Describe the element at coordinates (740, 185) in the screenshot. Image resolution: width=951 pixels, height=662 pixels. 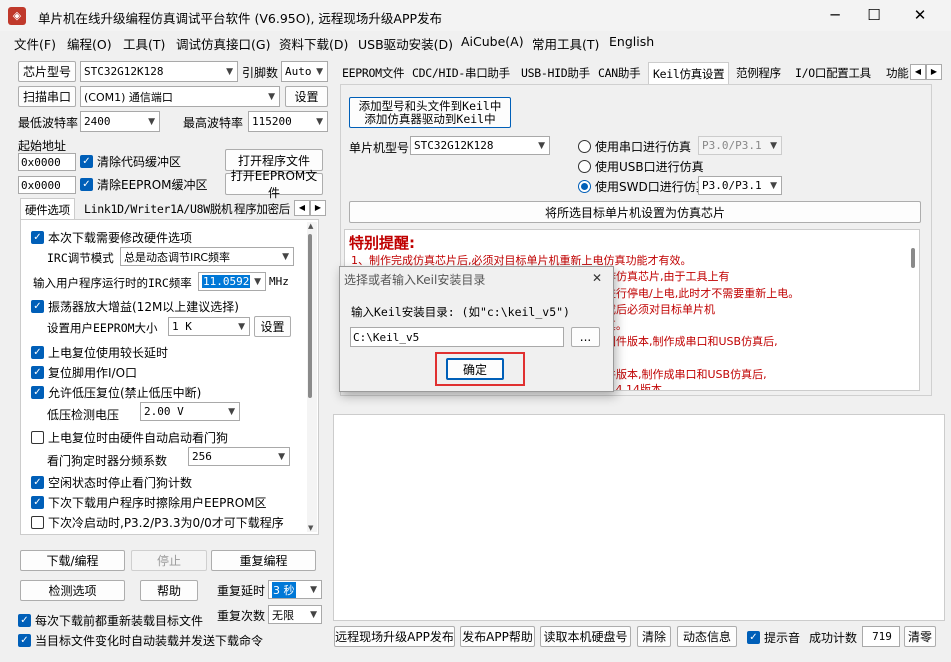
I see `sim-swd-port-select: P3.0/P3.1 ▼` at that location.